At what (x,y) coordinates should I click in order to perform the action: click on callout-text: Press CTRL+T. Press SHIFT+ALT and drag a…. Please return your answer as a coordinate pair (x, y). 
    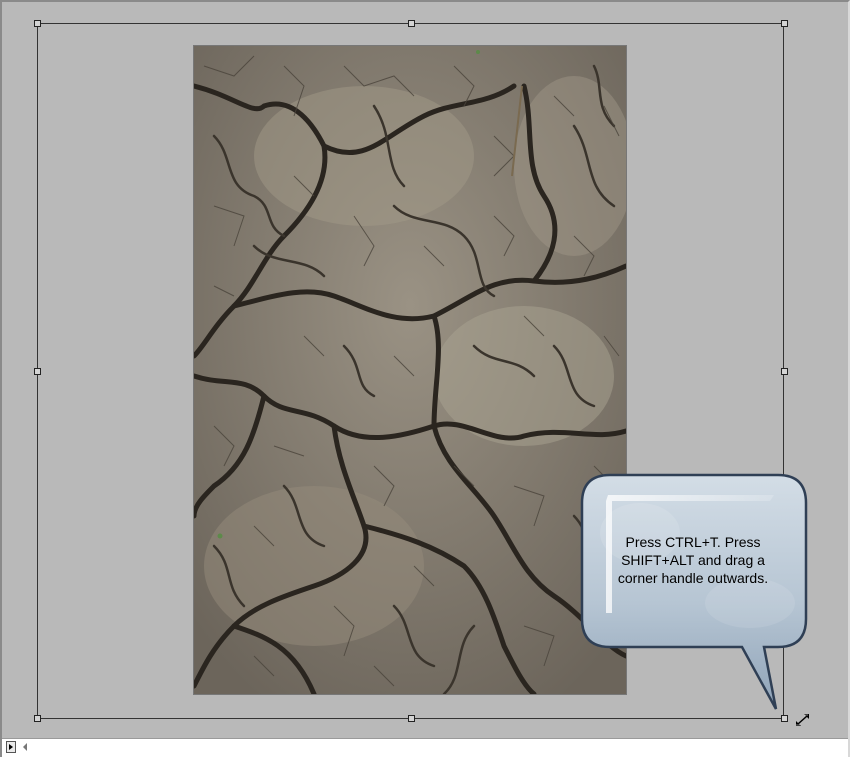
    Looking at the image, I should click on (693, 560).